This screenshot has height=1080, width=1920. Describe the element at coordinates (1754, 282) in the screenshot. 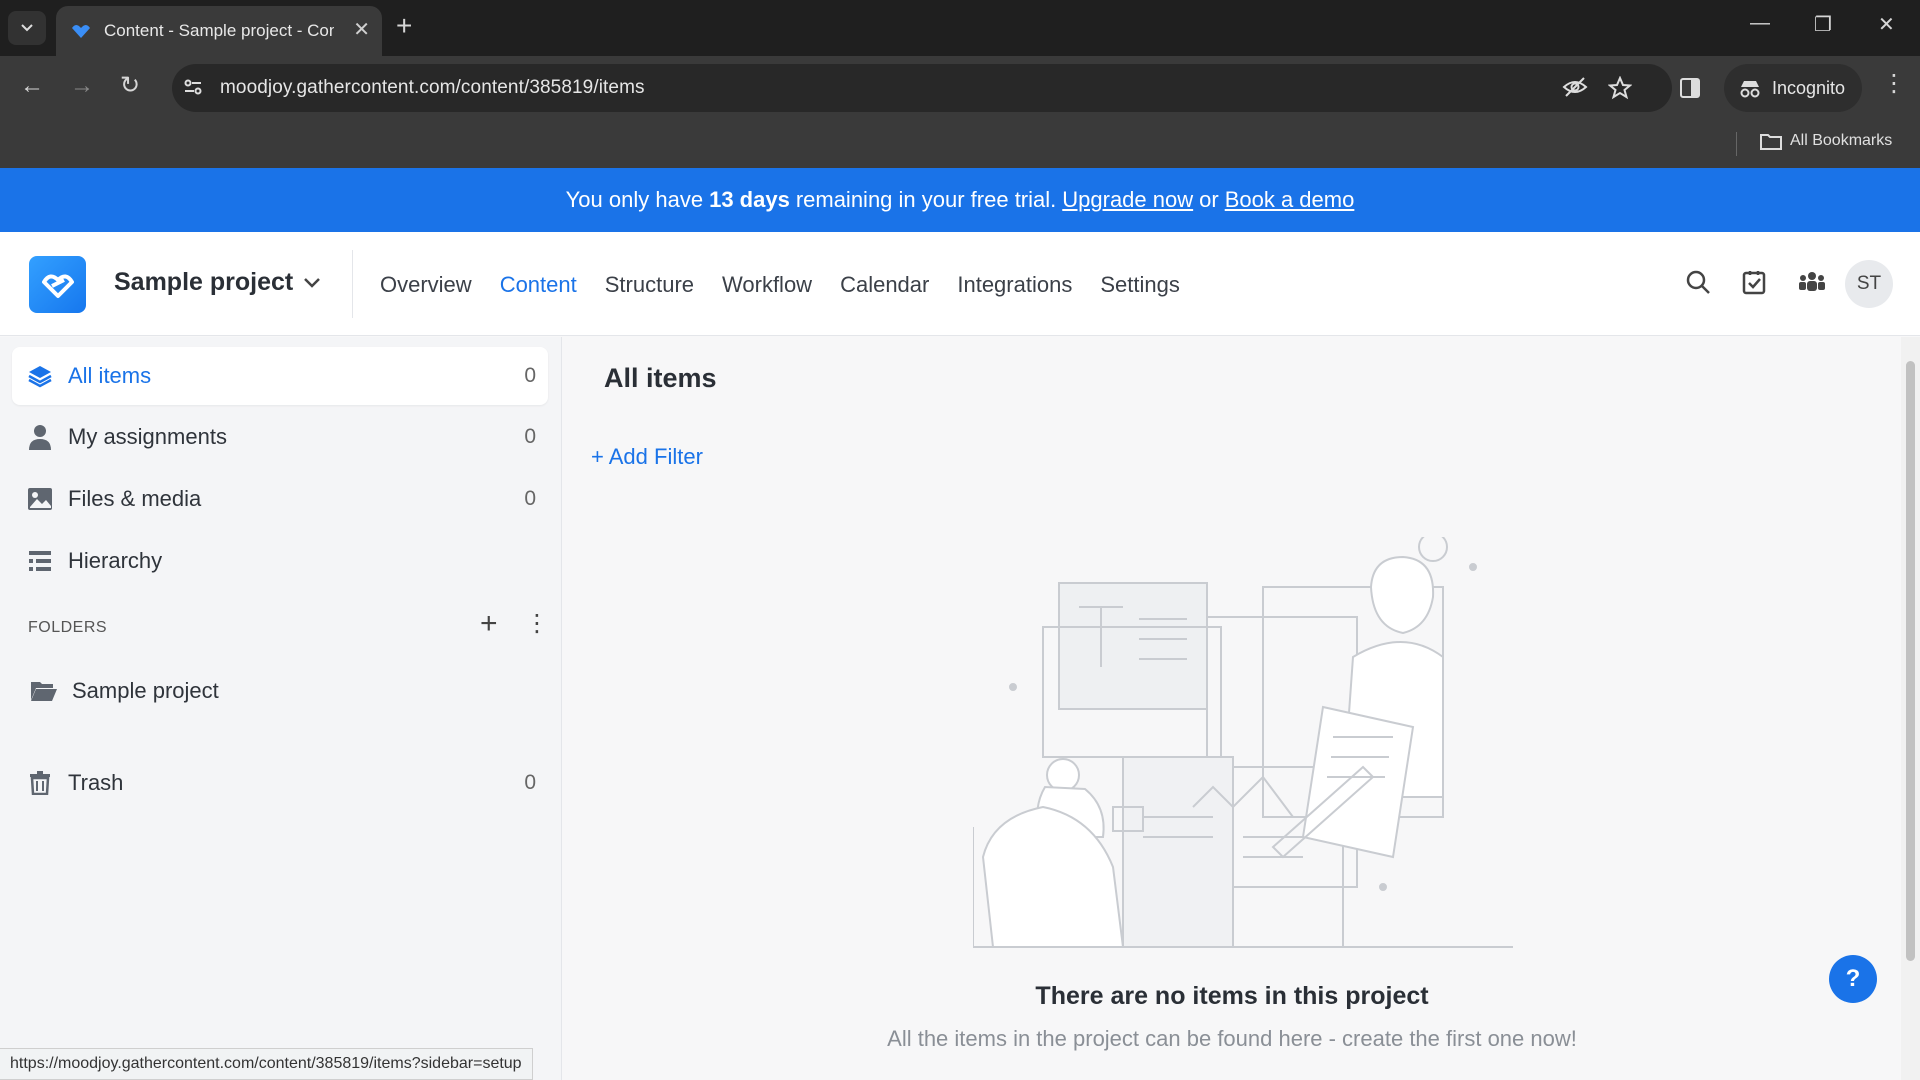

I see `tasks-checklist-icon` at that location.